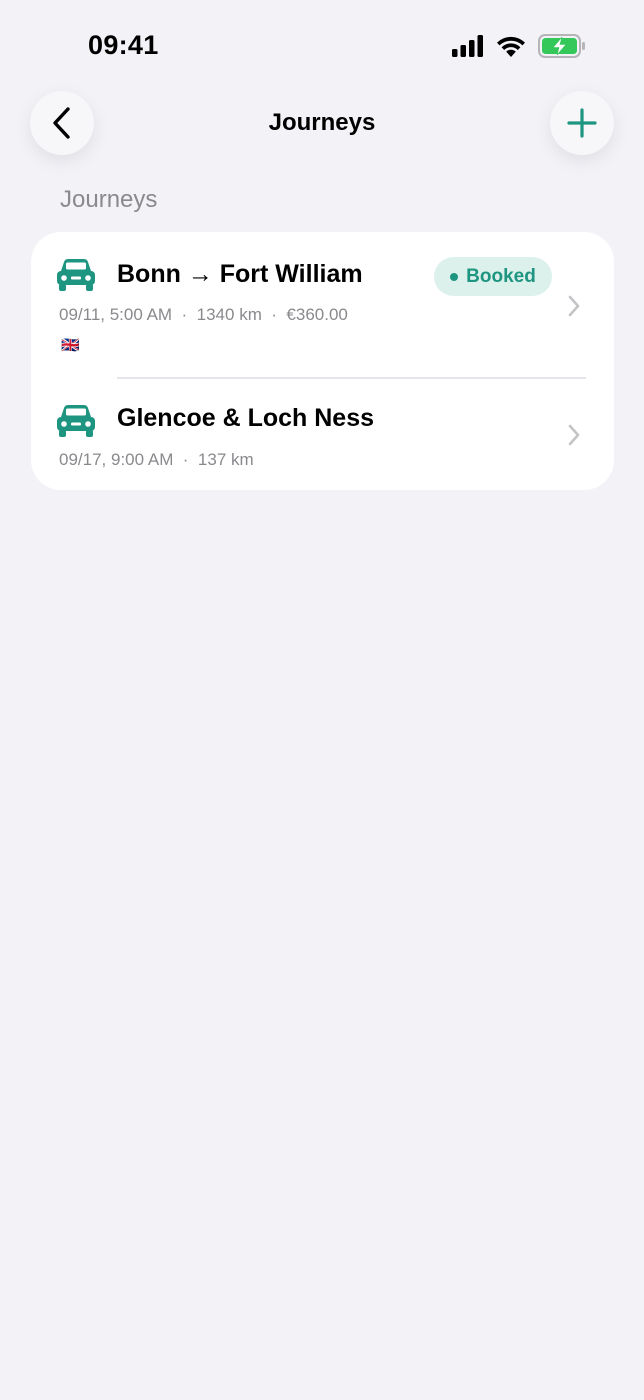 The height and width of the screenshot is (1400, 644). What do you see at coordinates (246, 418) in the screenshot?
I see `journey-title: Glencoe & Loch Ness` at bounding box center [246, 418].